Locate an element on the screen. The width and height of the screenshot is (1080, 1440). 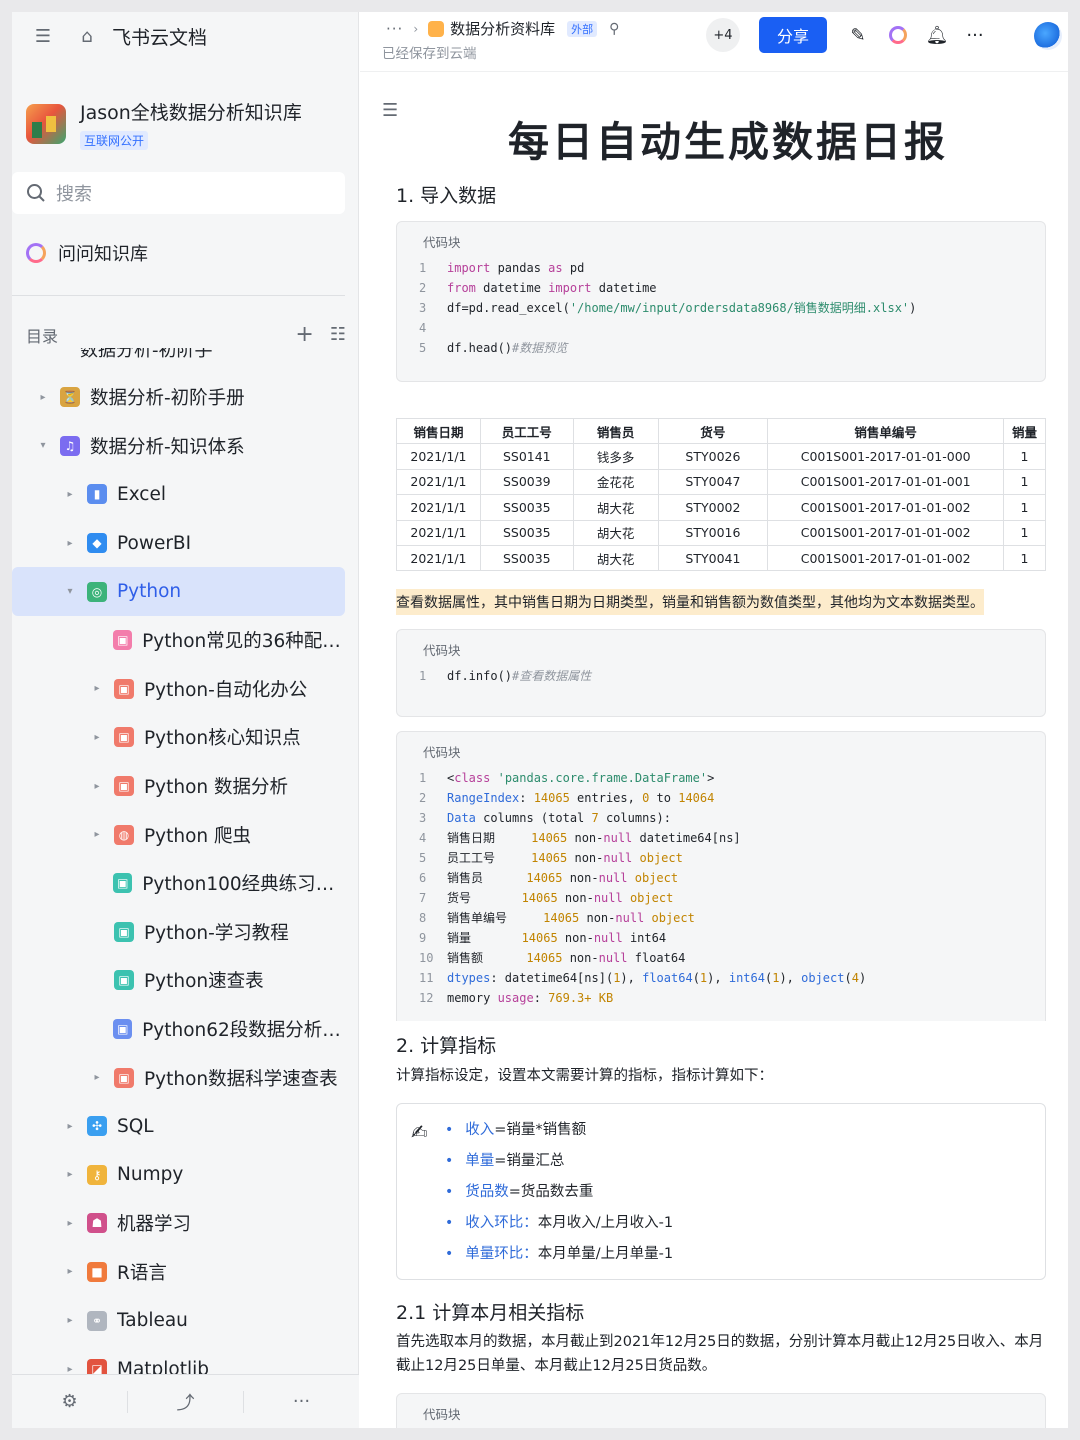
sidebar-item: ▸ ▣ Python核心知识点 is located at coordinates (178, 737).